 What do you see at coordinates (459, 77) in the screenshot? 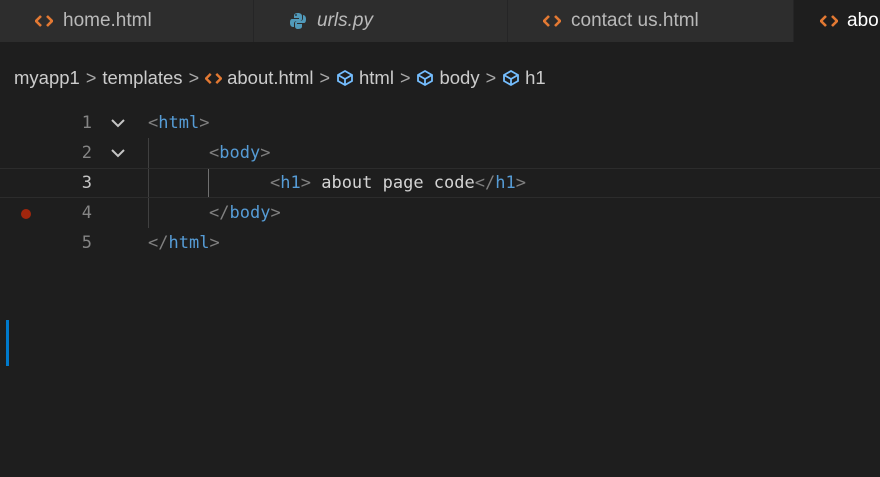
I see `breadcrumb-label: body` at bounding box center [459, 77].